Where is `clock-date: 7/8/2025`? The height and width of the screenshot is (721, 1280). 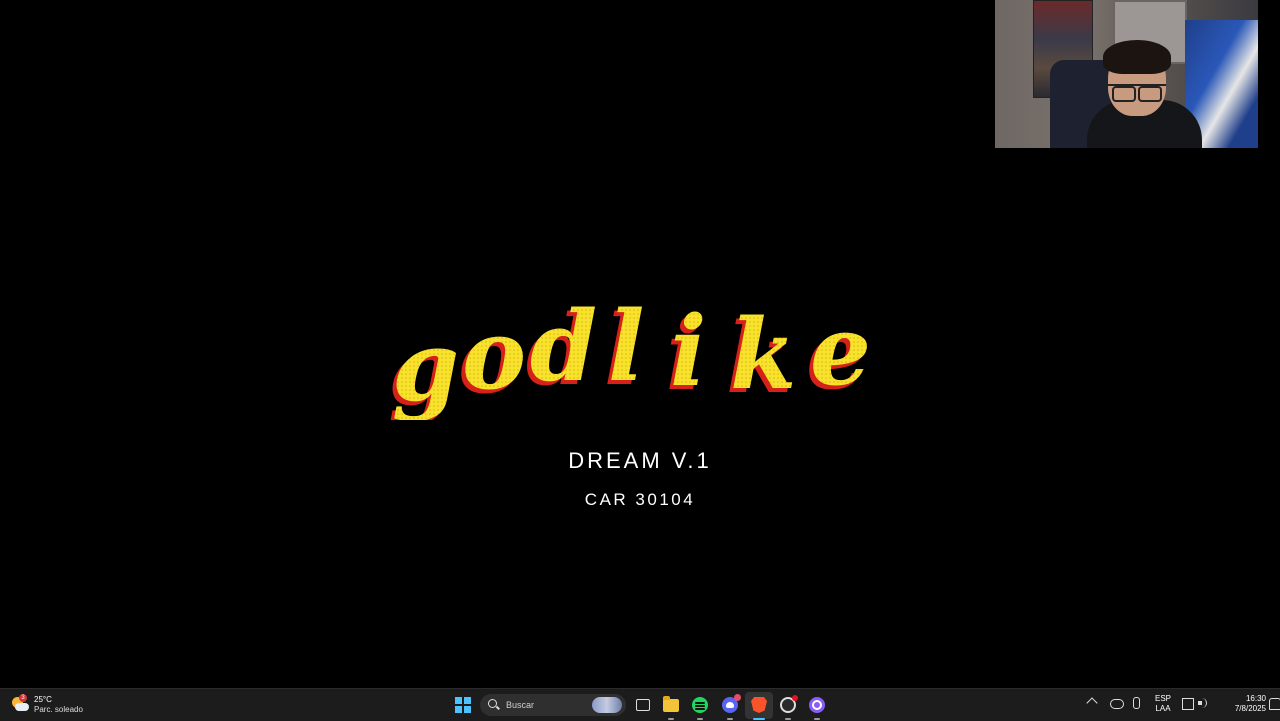 clock-date: 7/8/2025 is located at coordinates (1250, 708).